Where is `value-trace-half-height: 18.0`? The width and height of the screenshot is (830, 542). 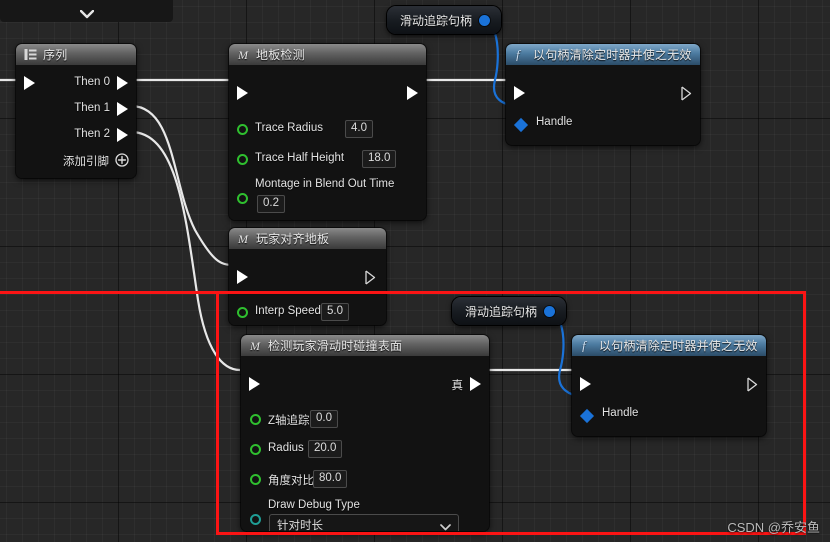
value-trace-half-height: 18.0 is located at coordinates (379, 159).